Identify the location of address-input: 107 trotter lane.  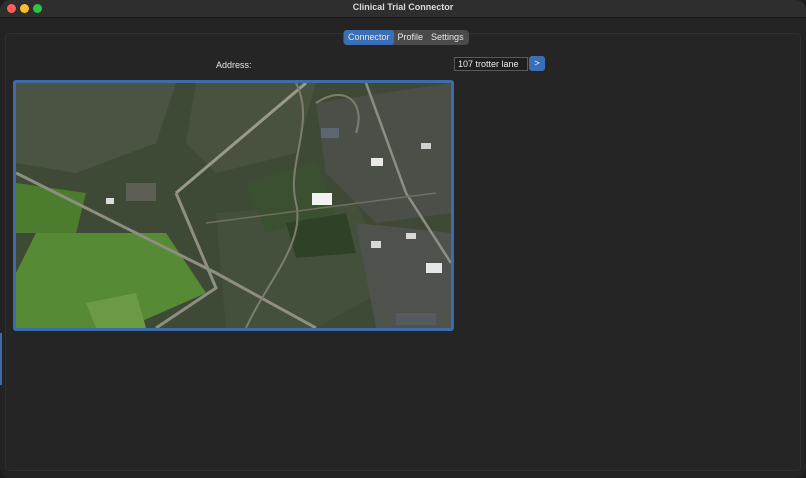
(491, 64).